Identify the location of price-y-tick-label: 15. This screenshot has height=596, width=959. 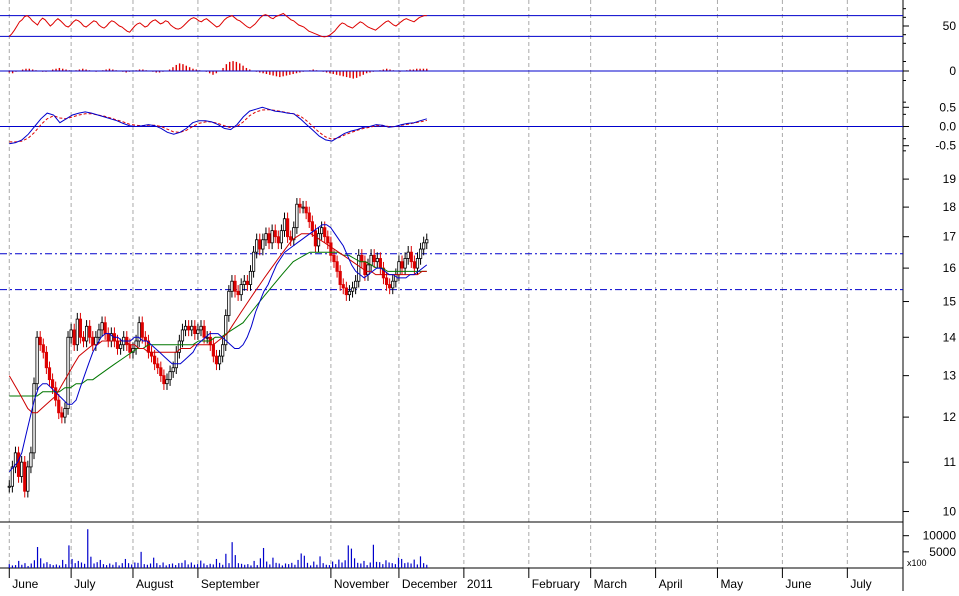
(950, 302).